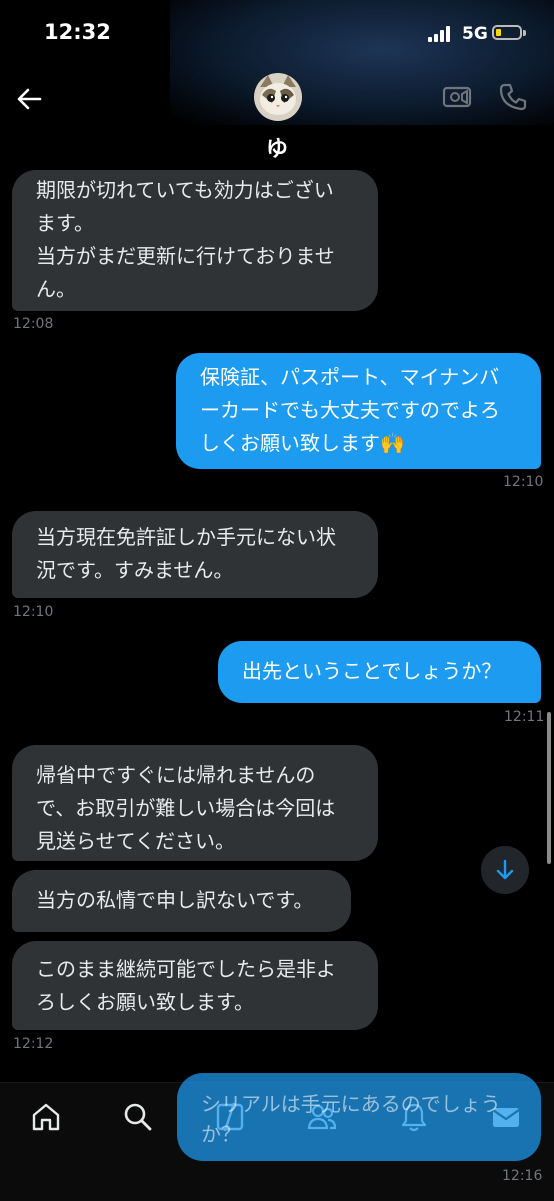  Describe the element at coordinates (475, 34) in the screenshot. I see `network-label: 5G` at that location.